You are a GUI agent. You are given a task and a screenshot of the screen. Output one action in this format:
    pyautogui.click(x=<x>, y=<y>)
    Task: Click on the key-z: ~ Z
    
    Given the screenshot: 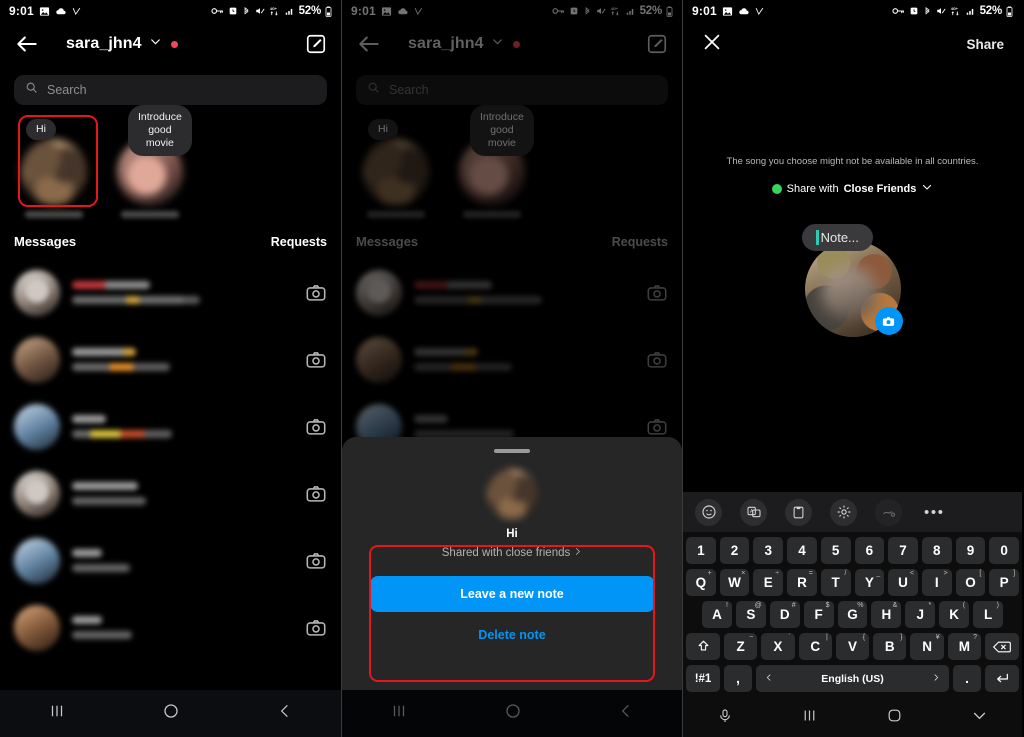 What is the action you would take?
    pyautogui.click(x=741, y=646)
    